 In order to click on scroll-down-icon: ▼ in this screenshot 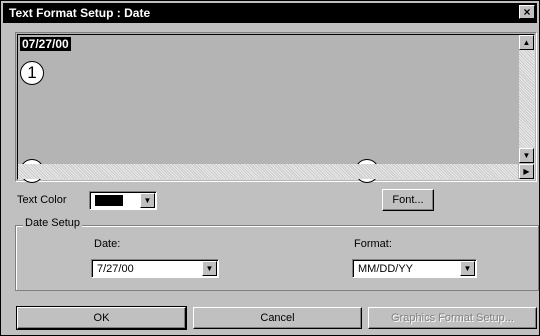, I will do `click(526, 155)`.